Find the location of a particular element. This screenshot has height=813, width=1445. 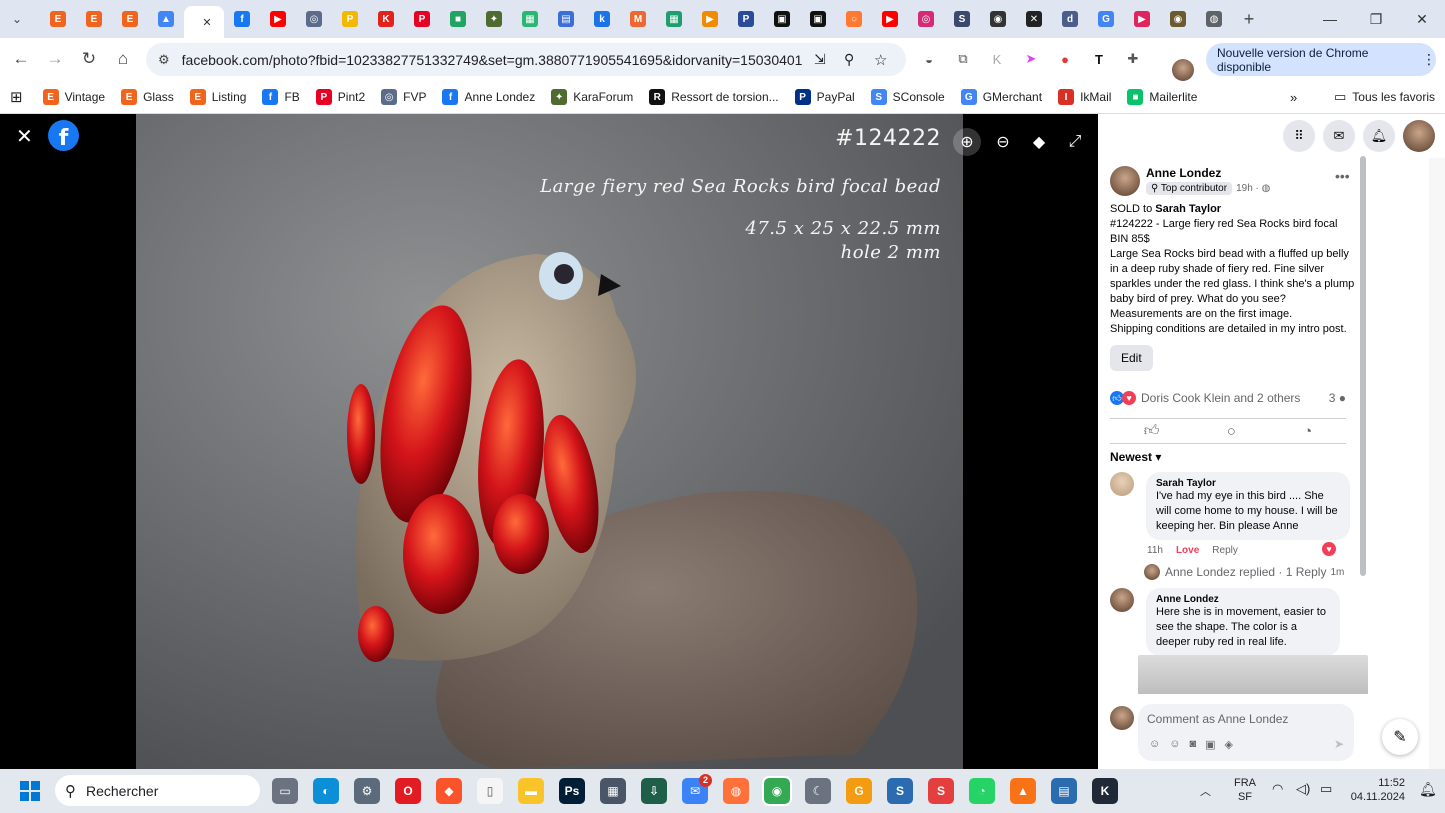

messenger-app-icon: ✉ 2 is located at coordinates (697, 789).